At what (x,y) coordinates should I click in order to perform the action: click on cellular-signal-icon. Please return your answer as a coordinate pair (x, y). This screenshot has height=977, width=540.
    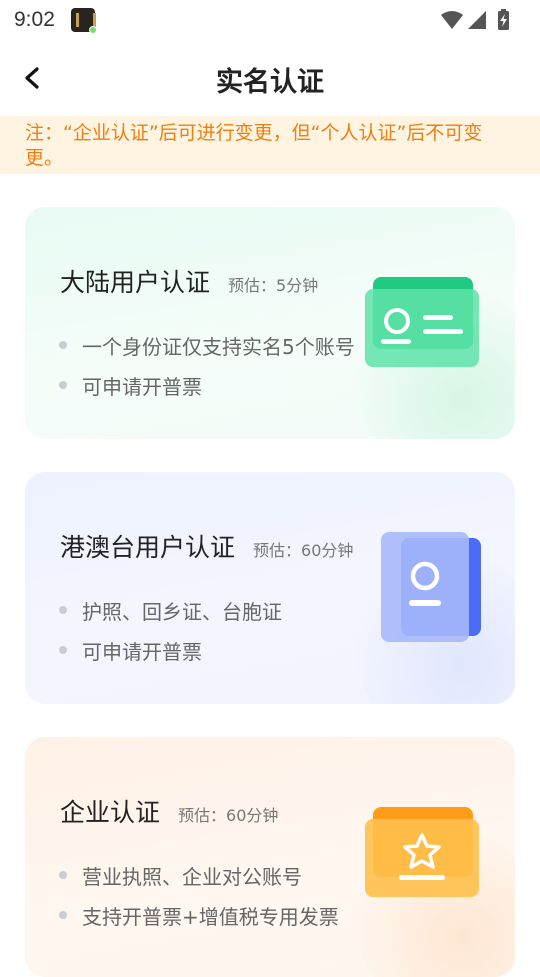
    Looking at the image, I should click on (477, 20).